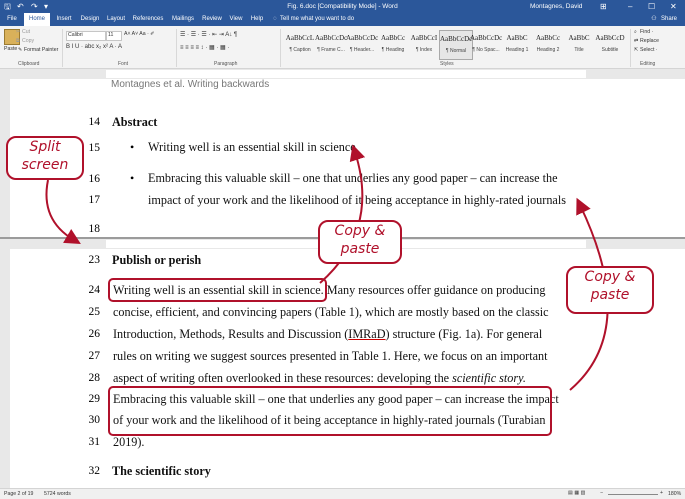  Describe the element at coordinates (45, 158) in the screenshot. I see `callout-split-screen: Split screen` at that location.